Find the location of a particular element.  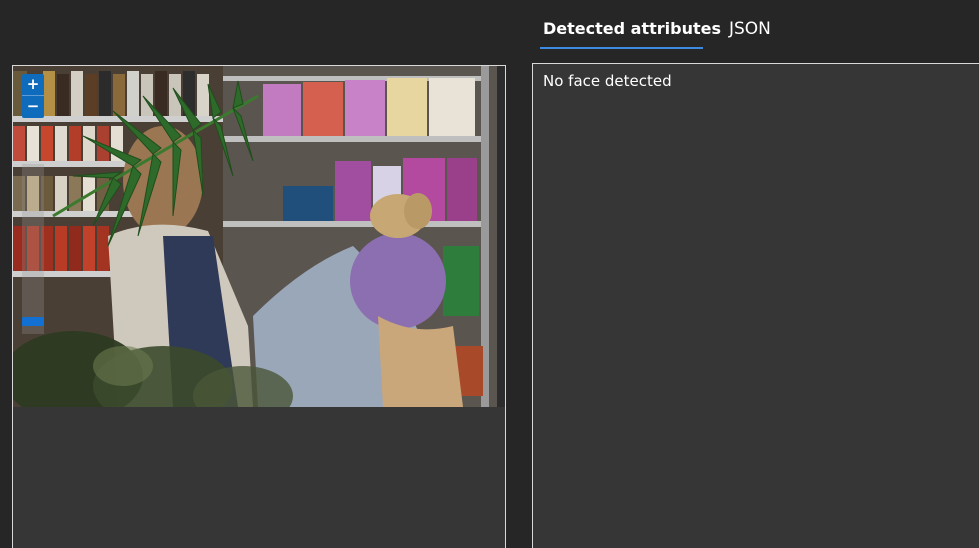

active-tab-indicator is located at coordinates (621, 48).